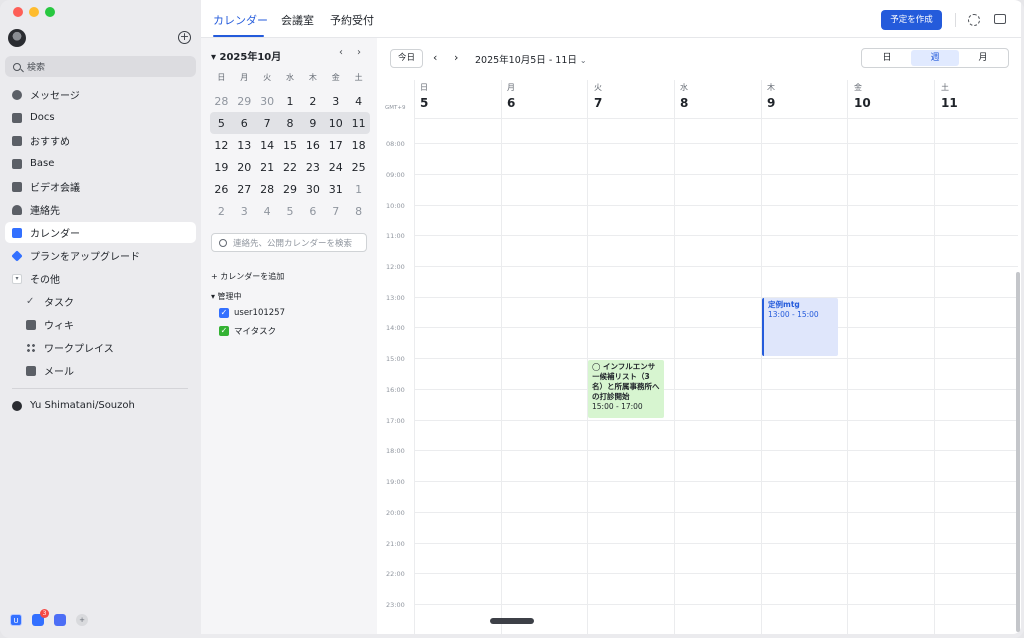  Describe the element at coordinates (100, 140) in the screenshot. I see `sidebar-item-recommend: おすすめ` at that location.